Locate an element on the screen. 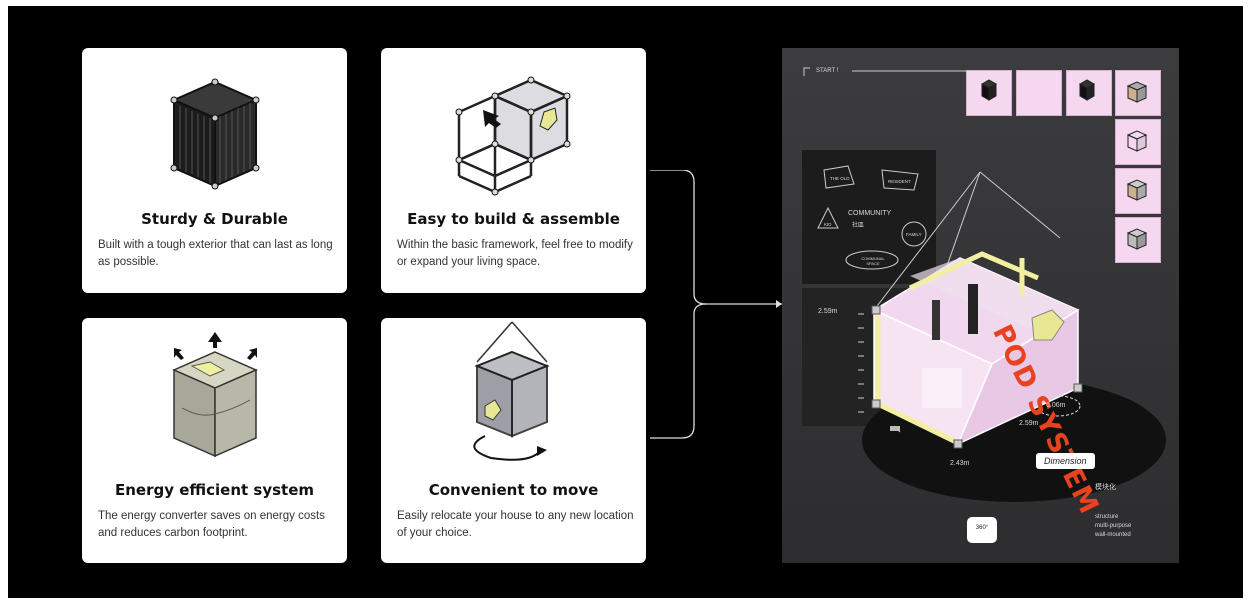 The height and width of the screenshot is (604, 1251). frame-assembly-icon is located at coordinates (513, 136).